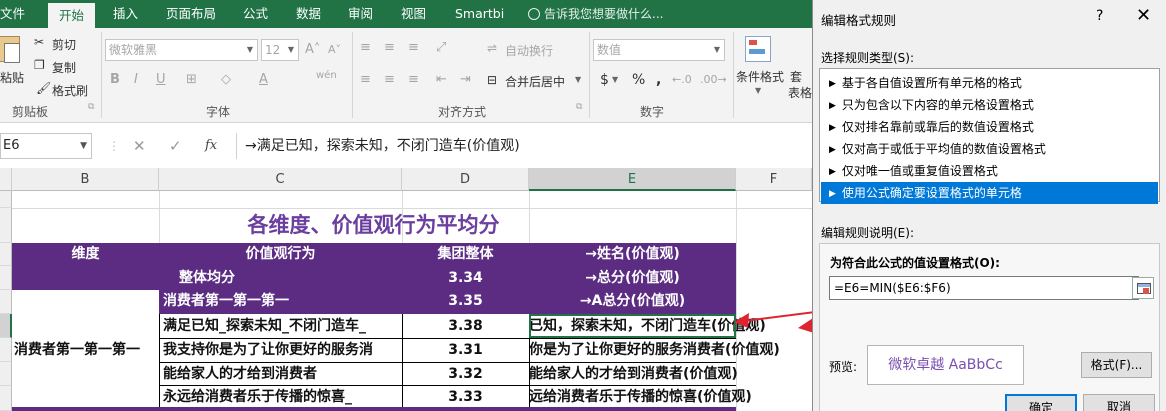 The height and width of the screenshot is (411, 1166). I want to click on rule-type-item-selected: ▶ 使用公式确定要设置格式的单元格, so click(989, 193).